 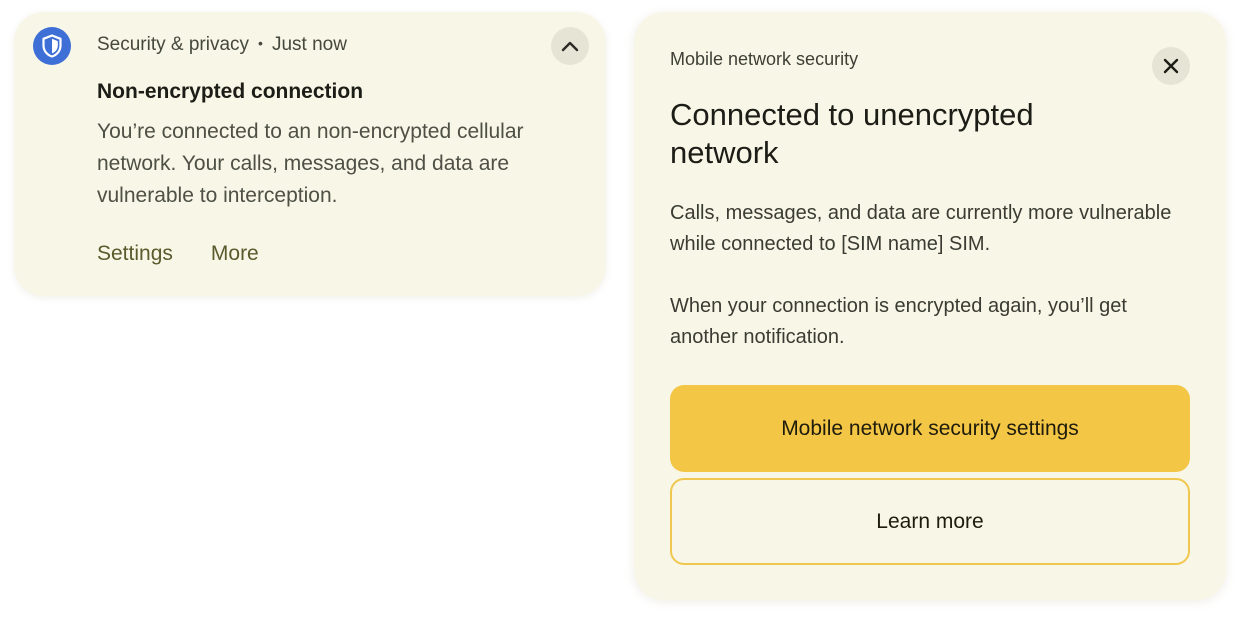 What do you see at coordinates (764, 59) in the screenshot?
I see `dialog-overline: Mobile network security` at bounding box center [764, 59].